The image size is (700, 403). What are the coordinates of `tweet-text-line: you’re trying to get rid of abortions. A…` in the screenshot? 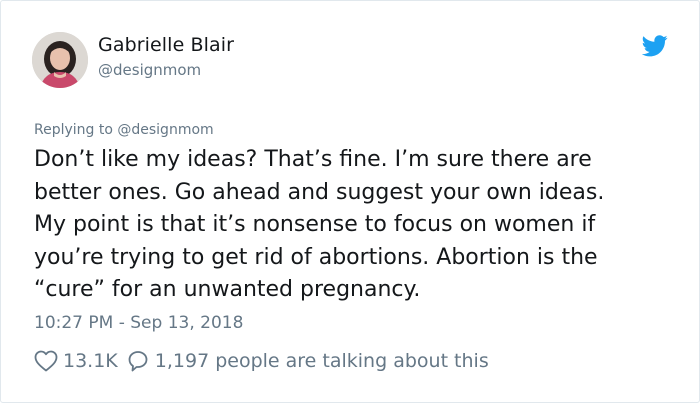 It's located at (316, 257).